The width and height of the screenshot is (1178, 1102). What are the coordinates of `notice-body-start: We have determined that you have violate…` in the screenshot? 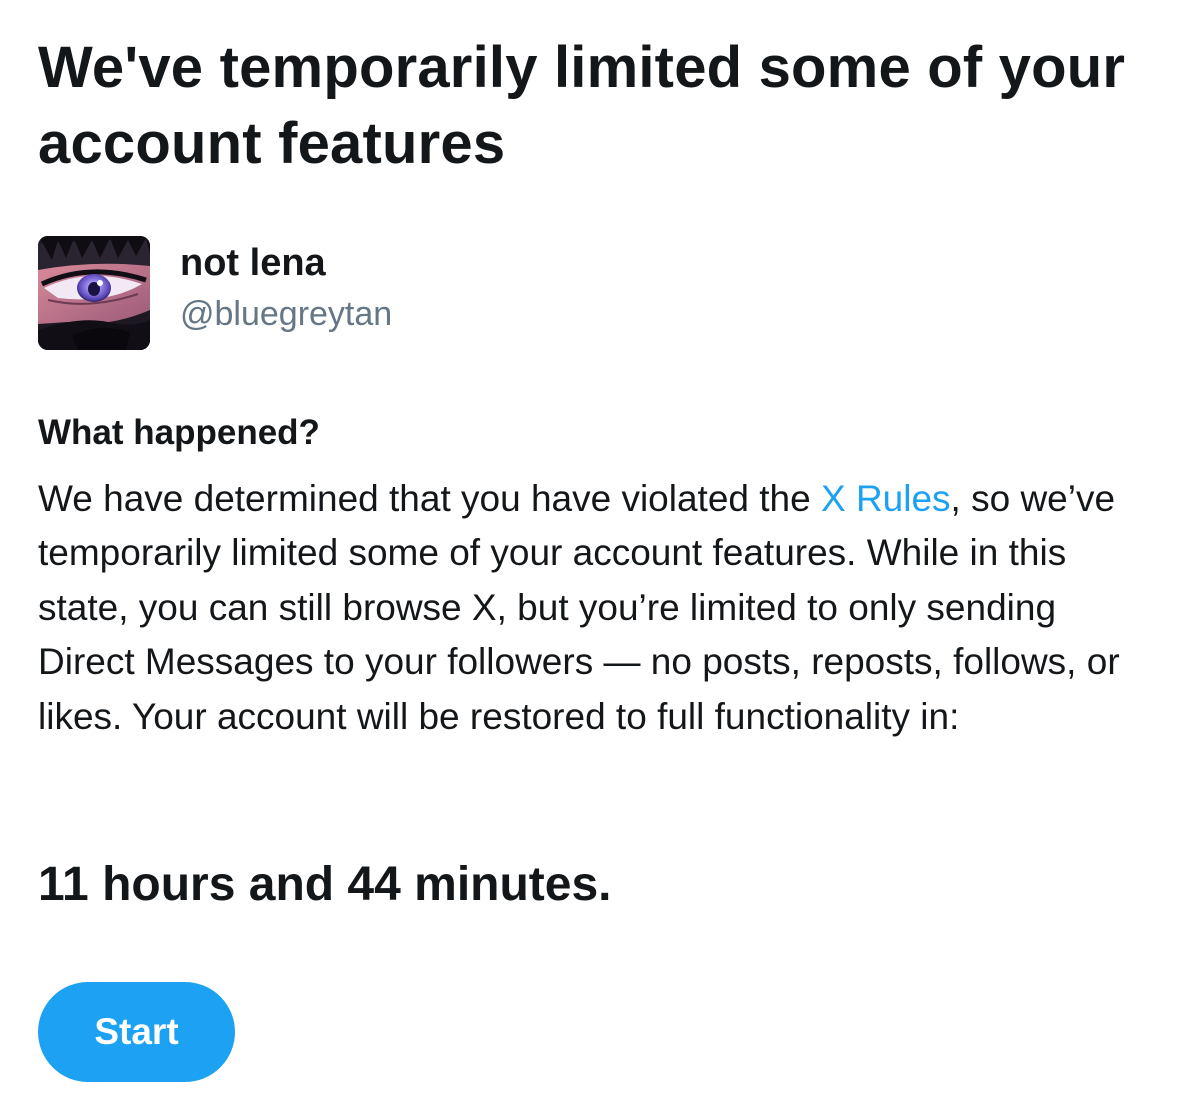 It's located at (429, 498).